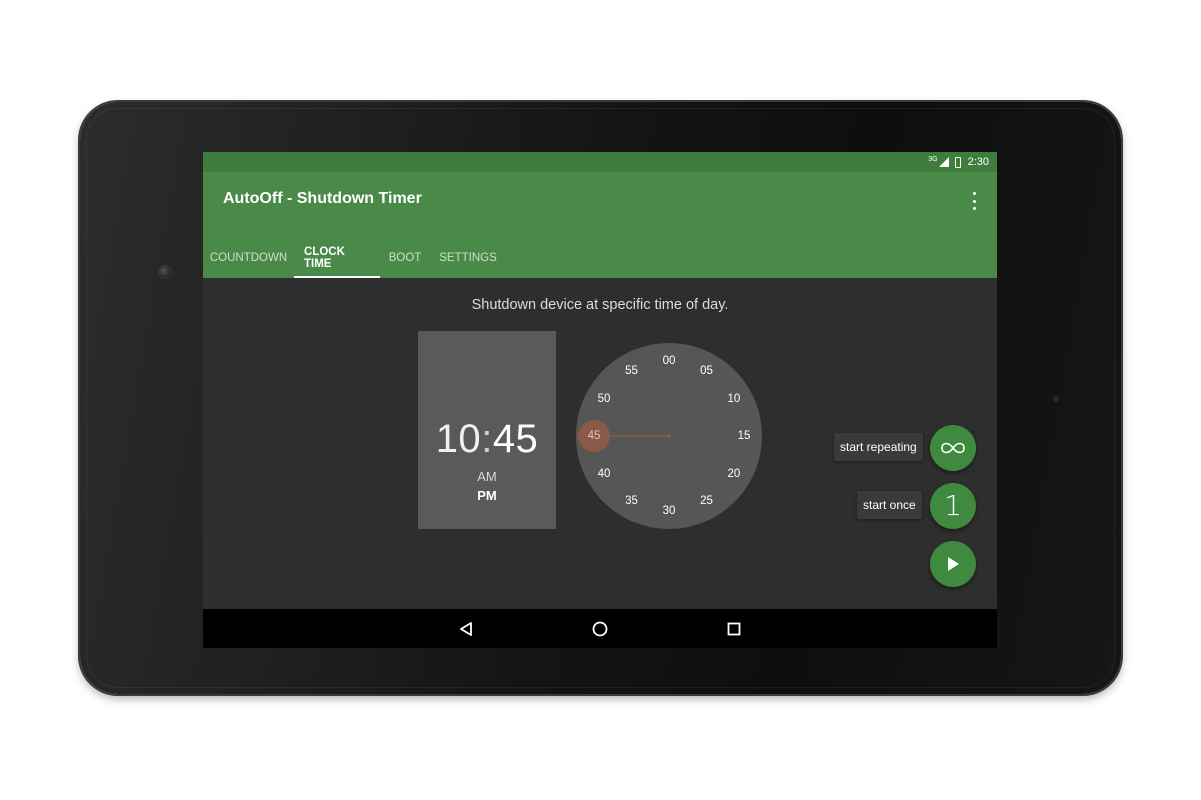 The height and width of the screenshot is (800, 1201). I want to click on sensor, so click(1056, 399).